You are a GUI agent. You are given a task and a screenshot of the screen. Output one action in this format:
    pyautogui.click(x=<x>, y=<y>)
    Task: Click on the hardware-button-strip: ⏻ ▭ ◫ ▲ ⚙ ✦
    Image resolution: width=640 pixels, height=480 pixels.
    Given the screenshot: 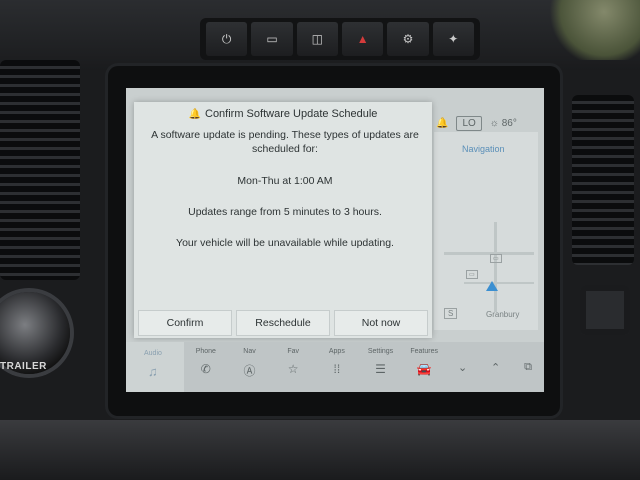 What is the action you would take?
    pyautogui.click(x=340, y=39)
    